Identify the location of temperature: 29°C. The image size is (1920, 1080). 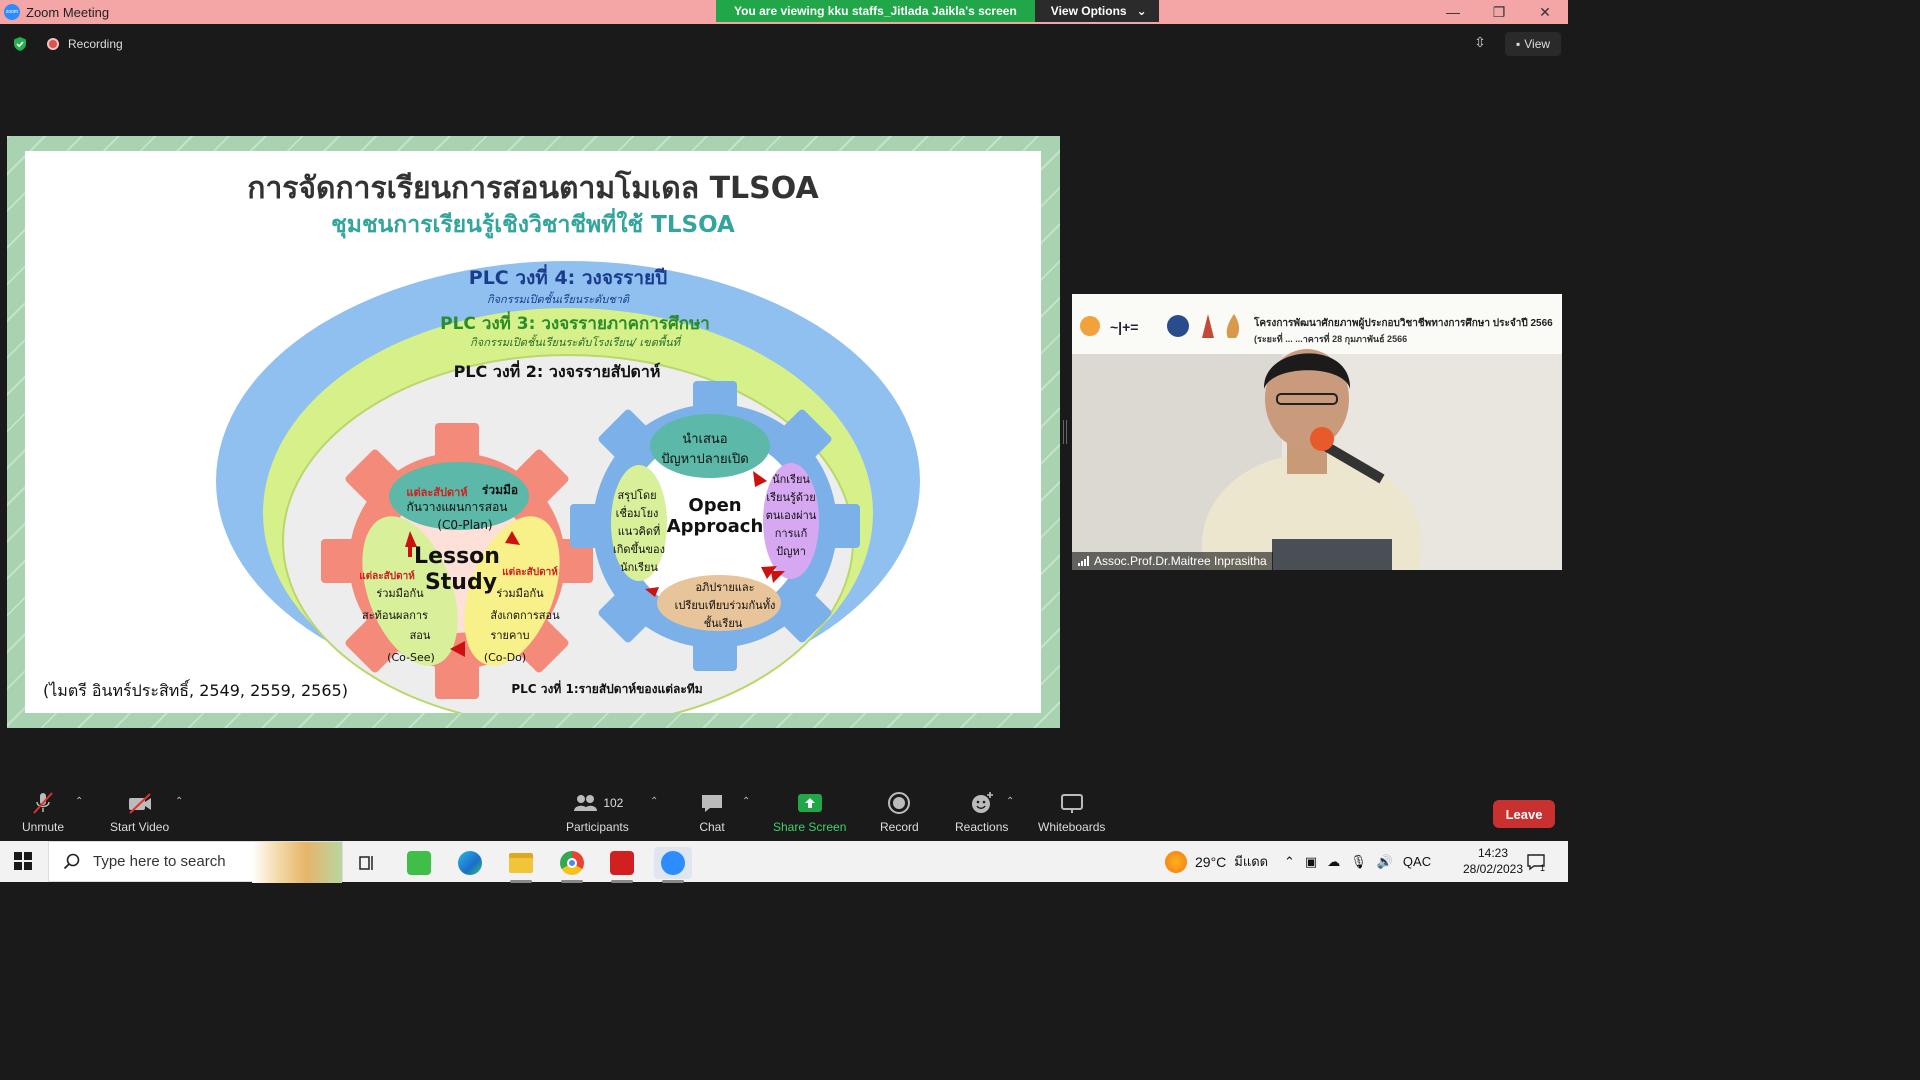
(1211, 861).